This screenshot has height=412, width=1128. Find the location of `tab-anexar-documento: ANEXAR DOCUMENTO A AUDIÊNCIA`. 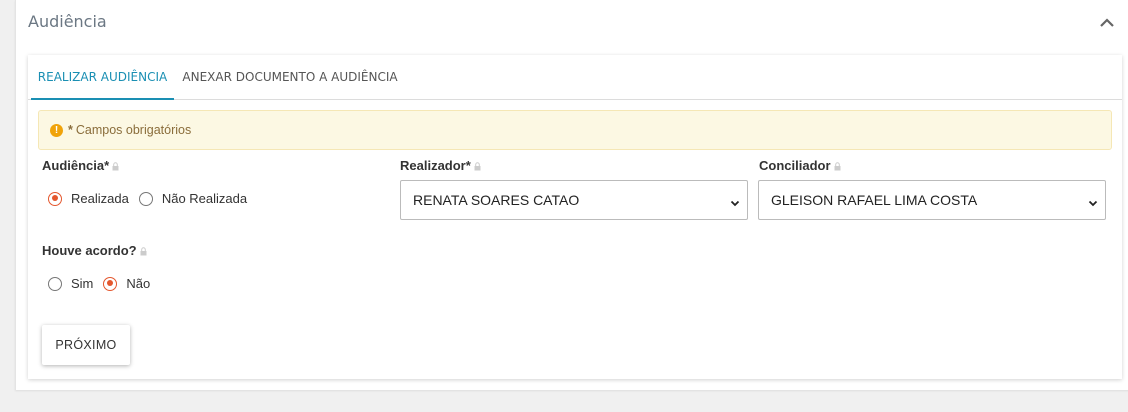

tab-anexar-documento: ANEXAR DOCUMENTO A AUDIÊNCIA is located at coordinates (290, 77).